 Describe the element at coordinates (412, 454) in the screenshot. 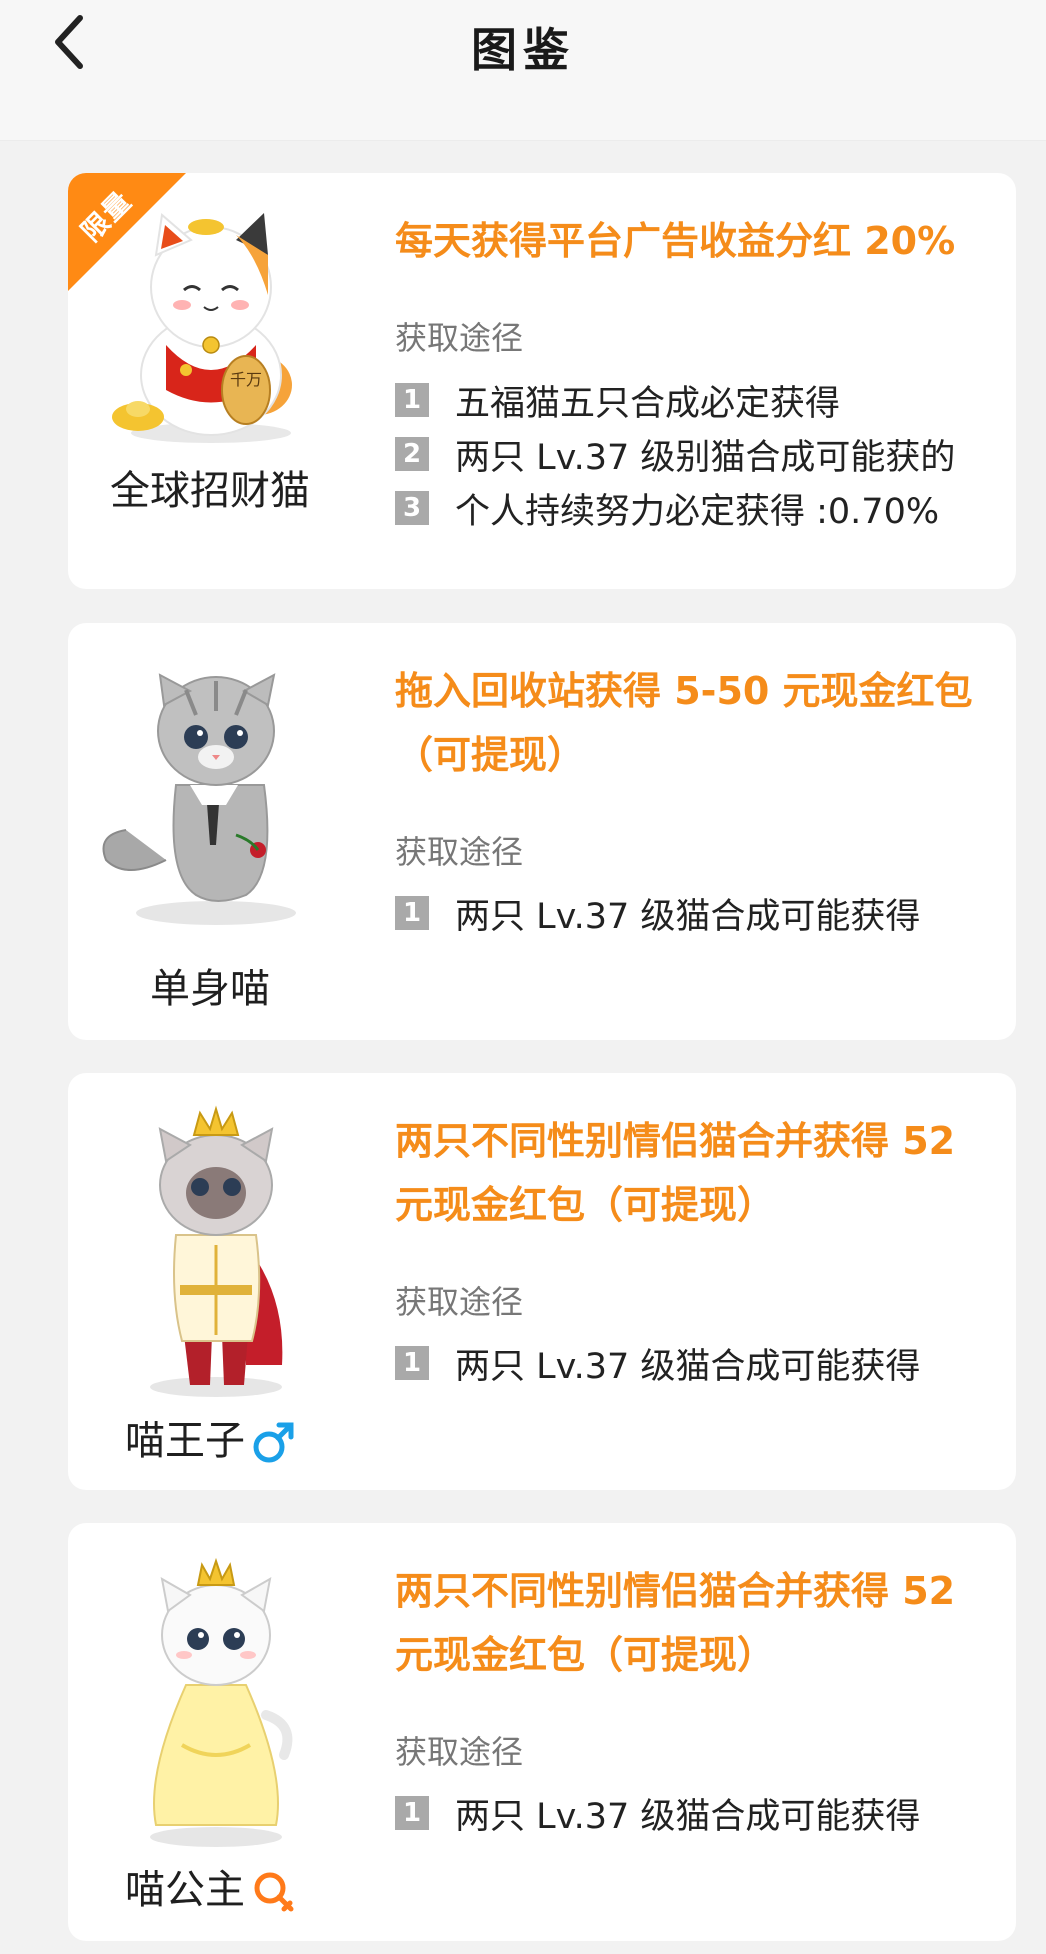

I see `method-number: 2` at that location.